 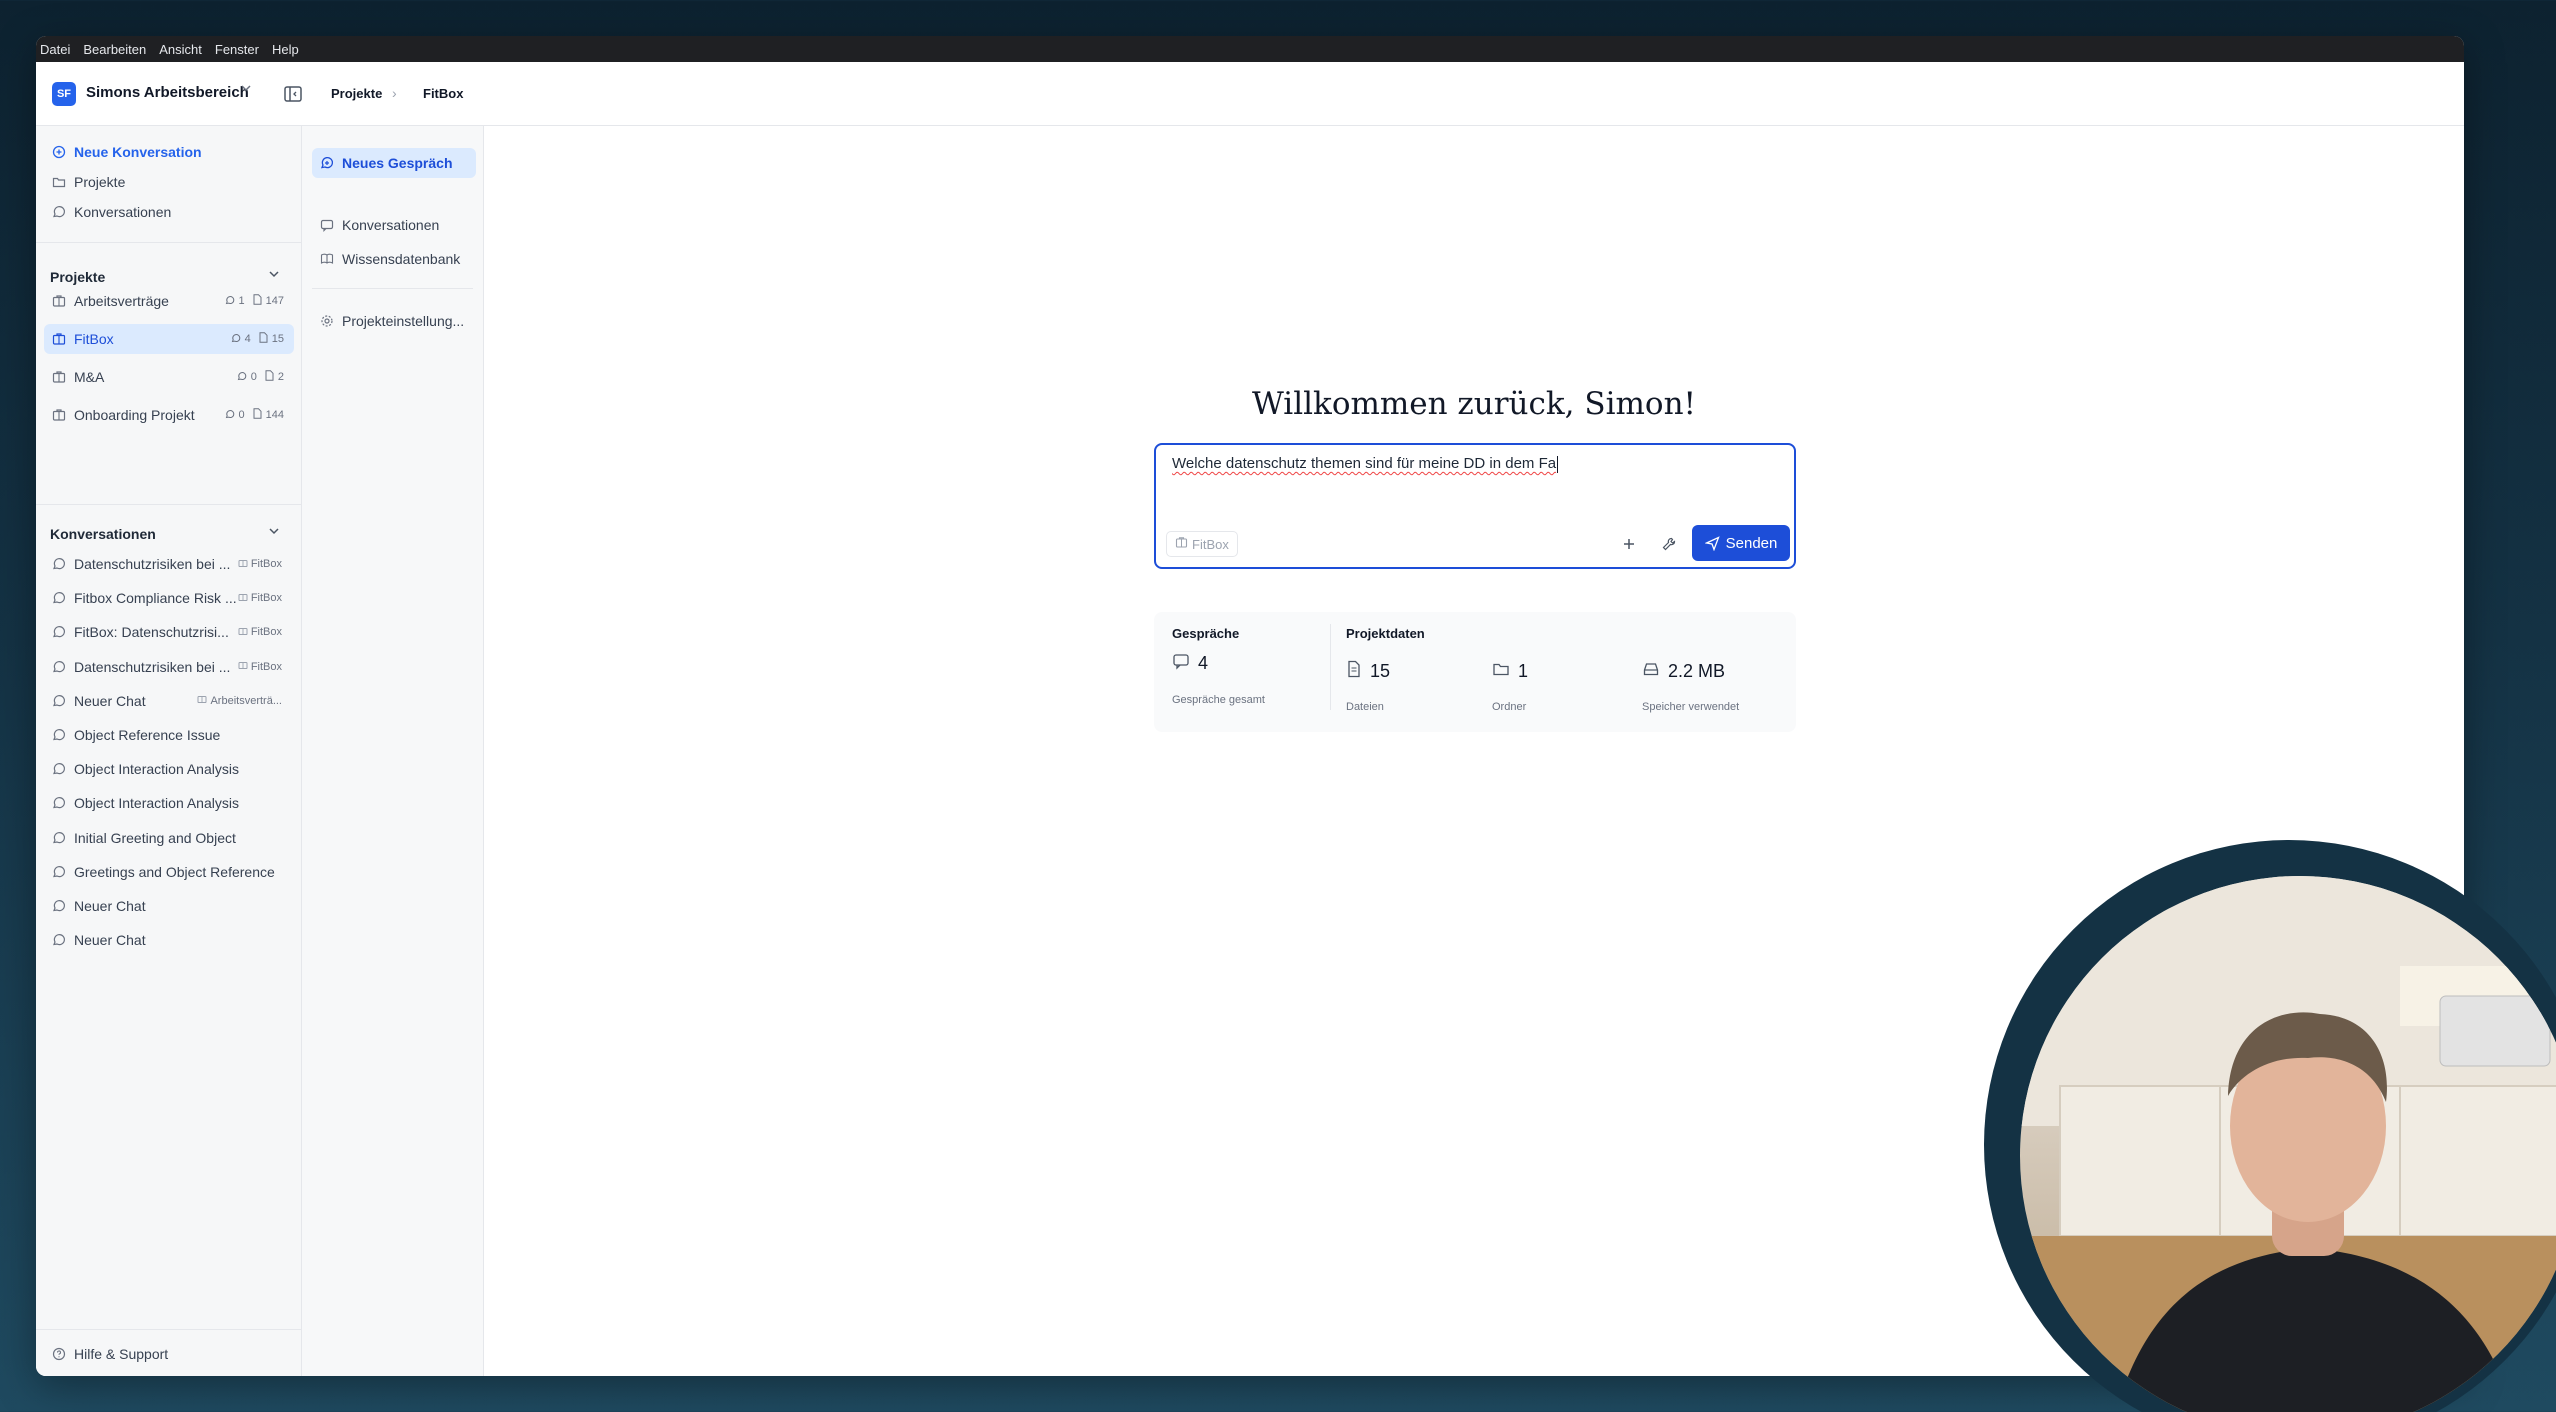 What do you see at coordinates (1380, 671) in the screenshot?
I see `files-count: 15` at bounding box center [1380, 671].